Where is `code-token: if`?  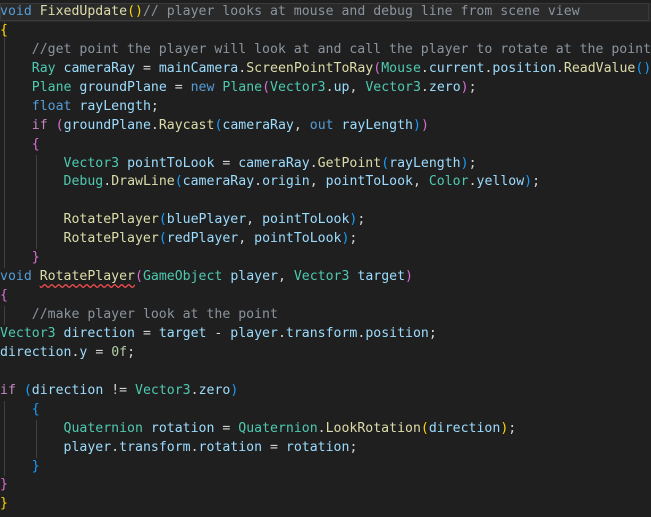 code-token: if is located at coordinates (8, 390).